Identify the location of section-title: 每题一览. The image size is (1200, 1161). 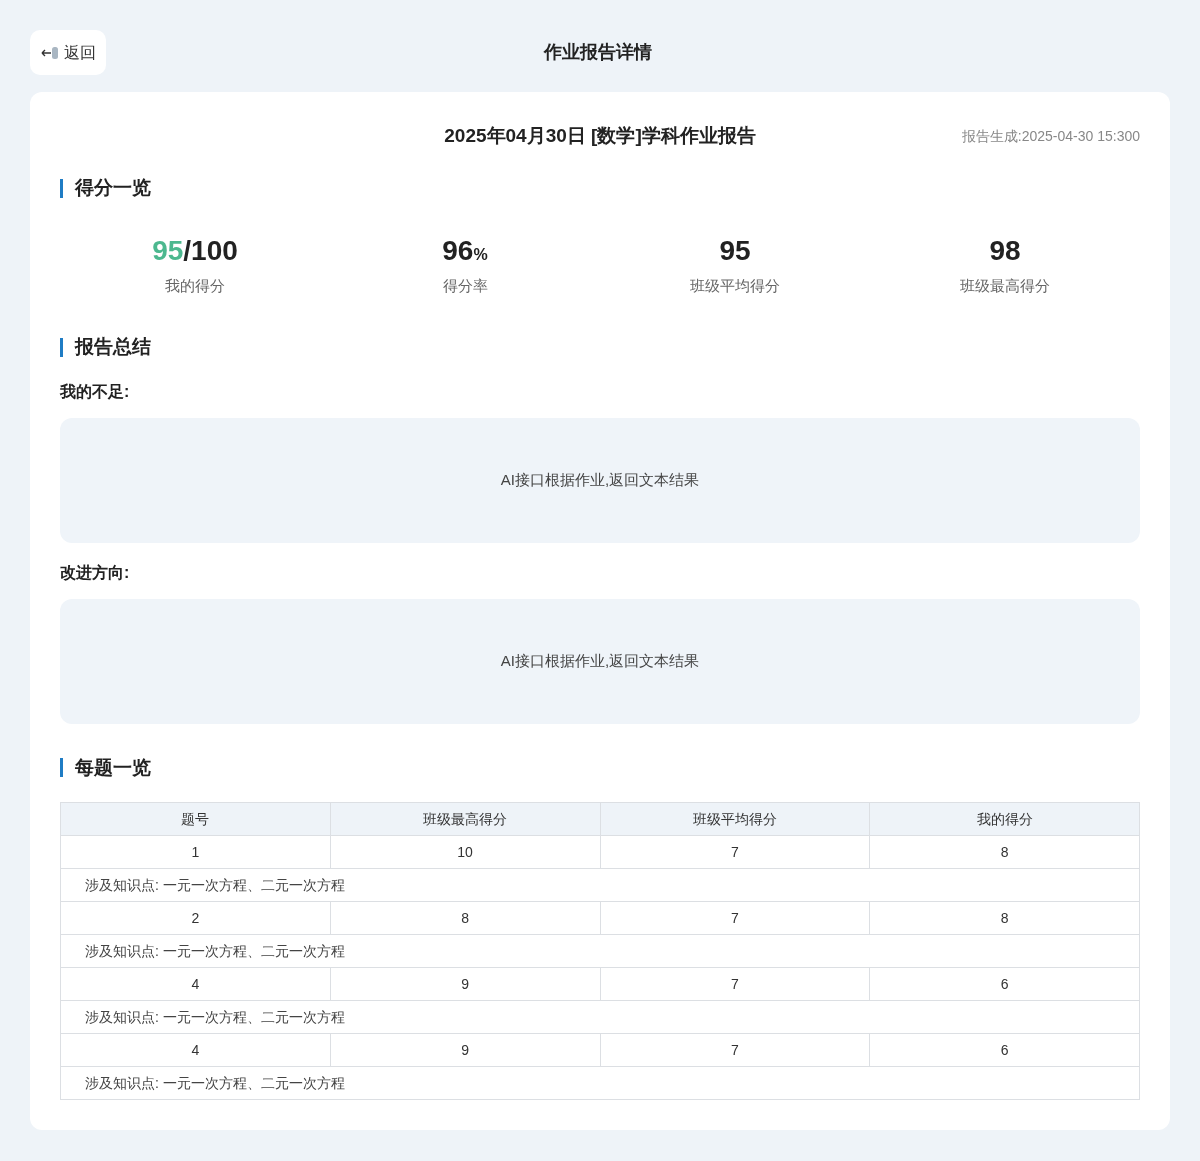
(113, 767).